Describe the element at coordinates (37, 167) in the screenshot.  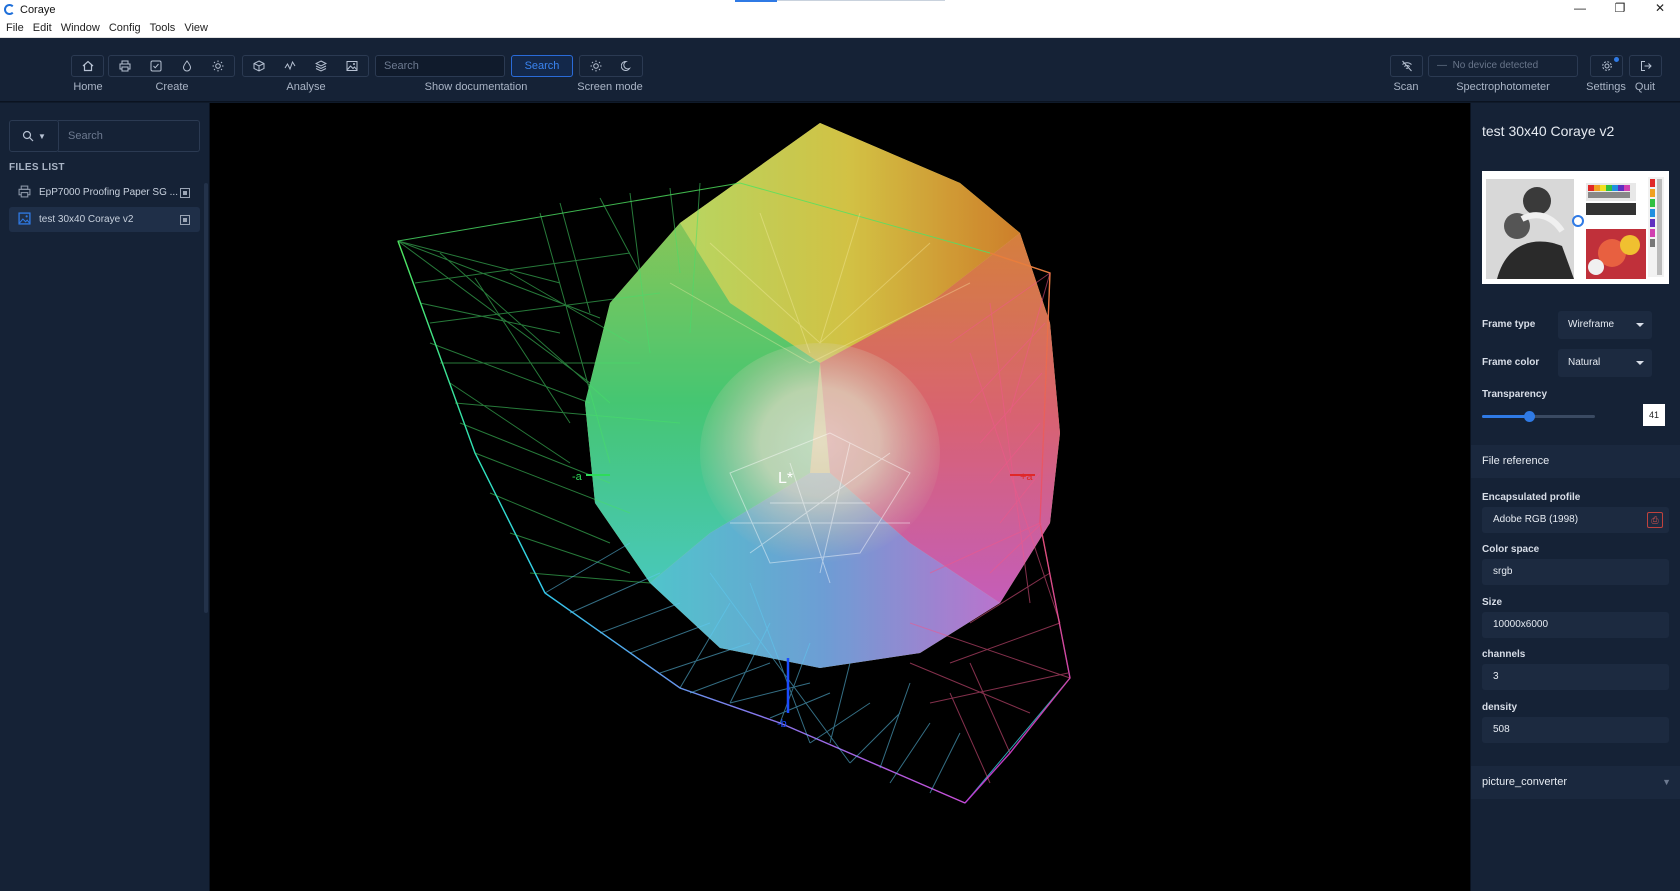
I see `files-list-title: FILES LIST` at that location.